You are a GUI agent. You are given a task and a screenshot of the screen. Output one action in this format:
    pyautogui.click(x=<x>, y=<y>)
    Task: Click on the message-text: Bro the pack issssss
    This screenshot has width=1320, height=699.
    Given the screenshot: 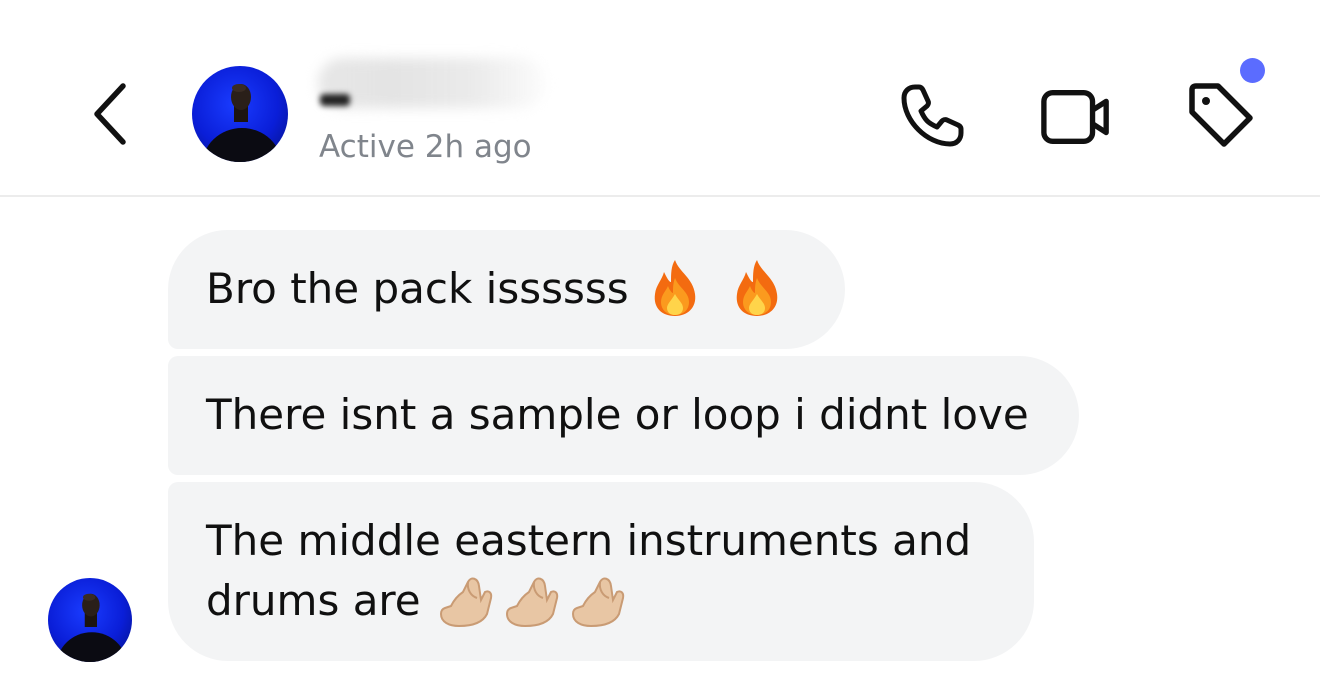 What is the action you would take?
    pyautogui.click(x=417, y=288)
    